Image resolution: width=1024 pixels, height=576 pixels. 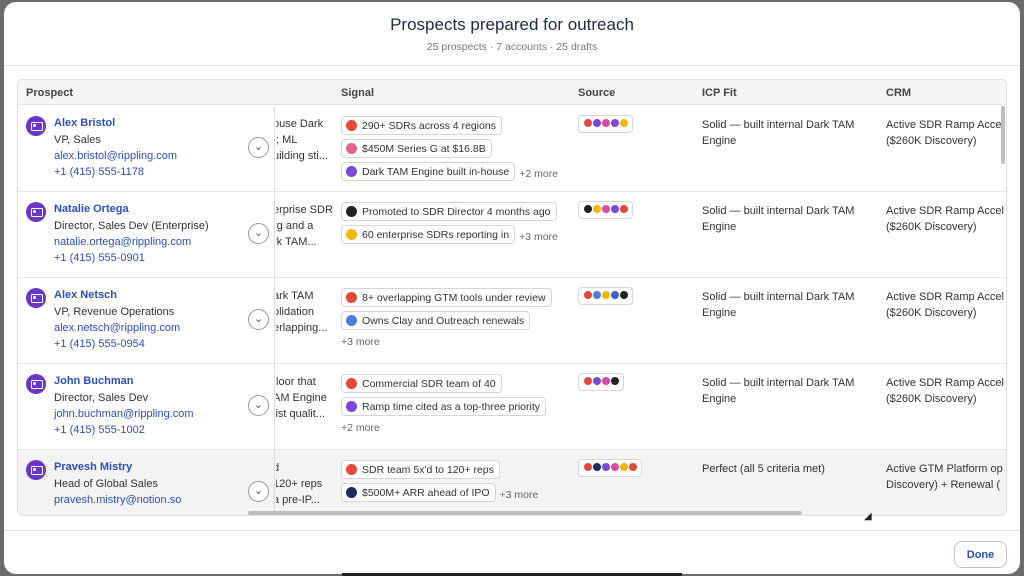 What do you see at coordinates (124, 414) in the screenshot?
I see `prospect-email: john.buchman@rippling.com` at bounding box center [124, 414].